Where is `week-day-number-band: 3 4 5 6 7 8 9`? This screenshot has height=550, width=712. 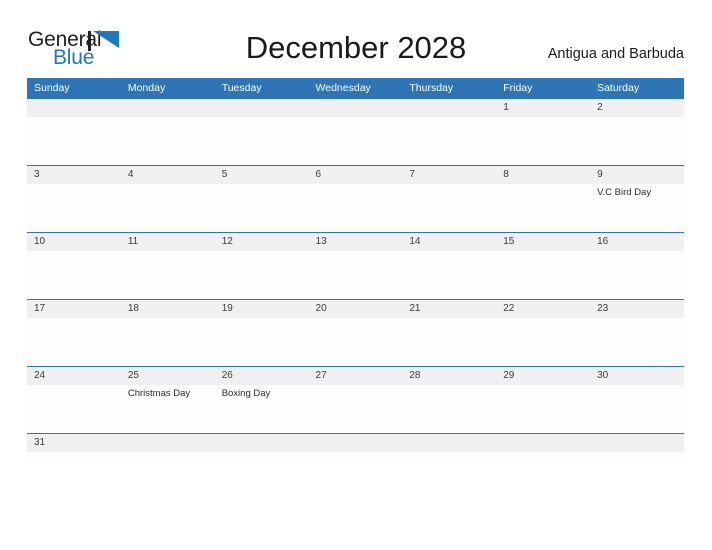 week-day-number-band: 3 4 5 6 7 8 9 is located at coordinates (355, 175).